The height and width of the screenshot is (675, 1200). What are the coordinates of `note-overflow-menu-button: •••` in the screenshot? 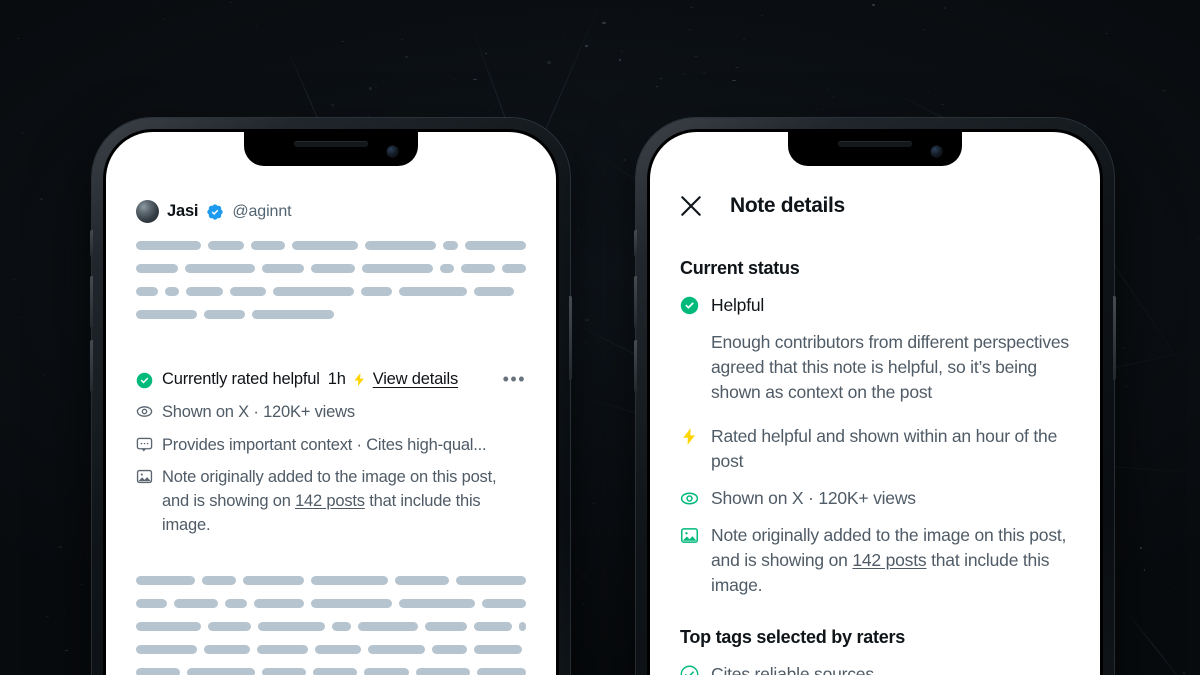 It's located at (507, 379).